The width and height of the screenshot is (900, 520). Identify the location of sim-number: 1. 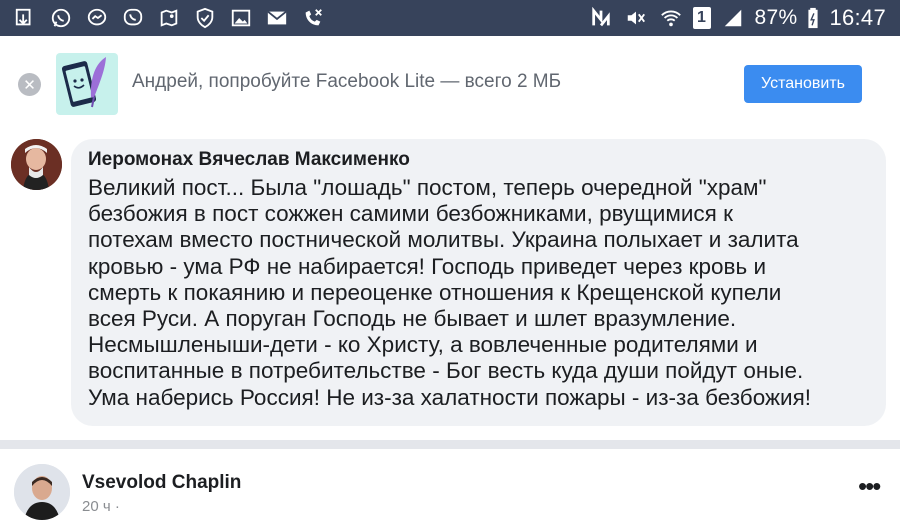
(701, 17).